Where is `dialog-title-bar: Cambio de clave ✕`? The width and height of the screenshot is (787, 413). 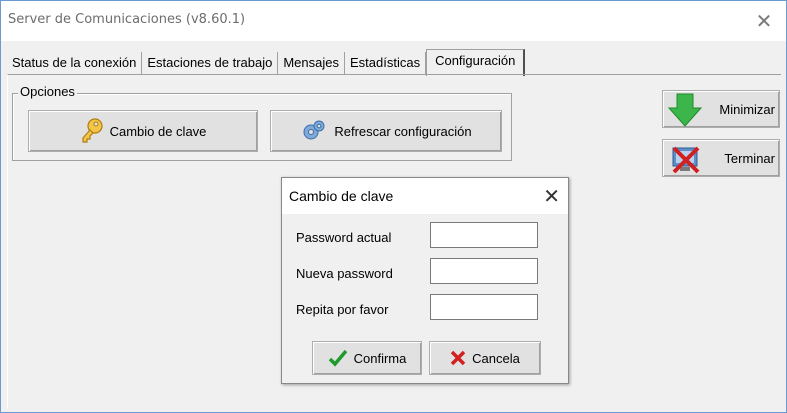
dialog-title-bar: Cambio de clave ✕ is located at coordinates (425, 196).